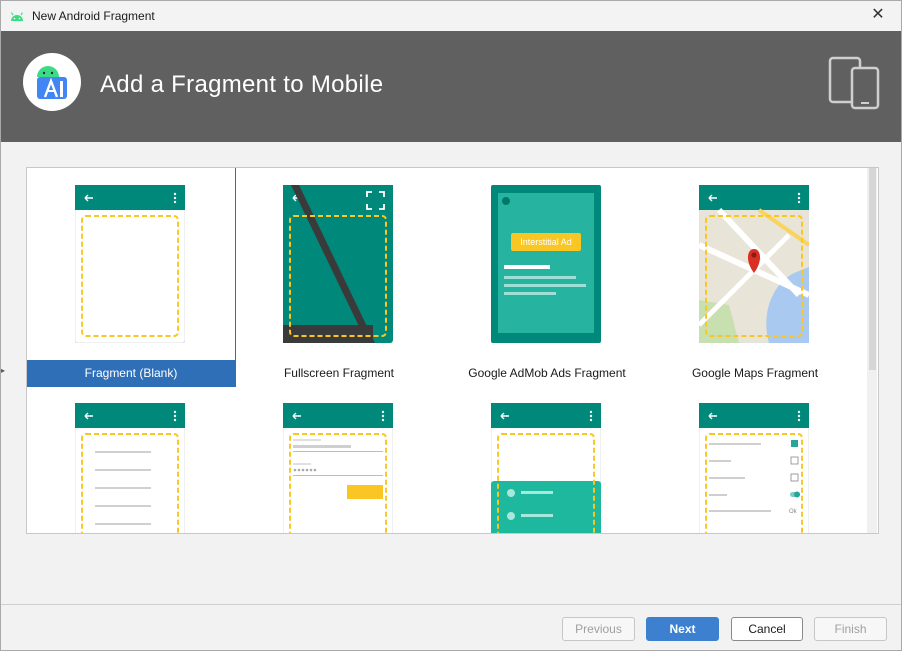 The width and height of the screenshot is (902, 651). I want to click on maps-fragment-preview, so click(754, 264).